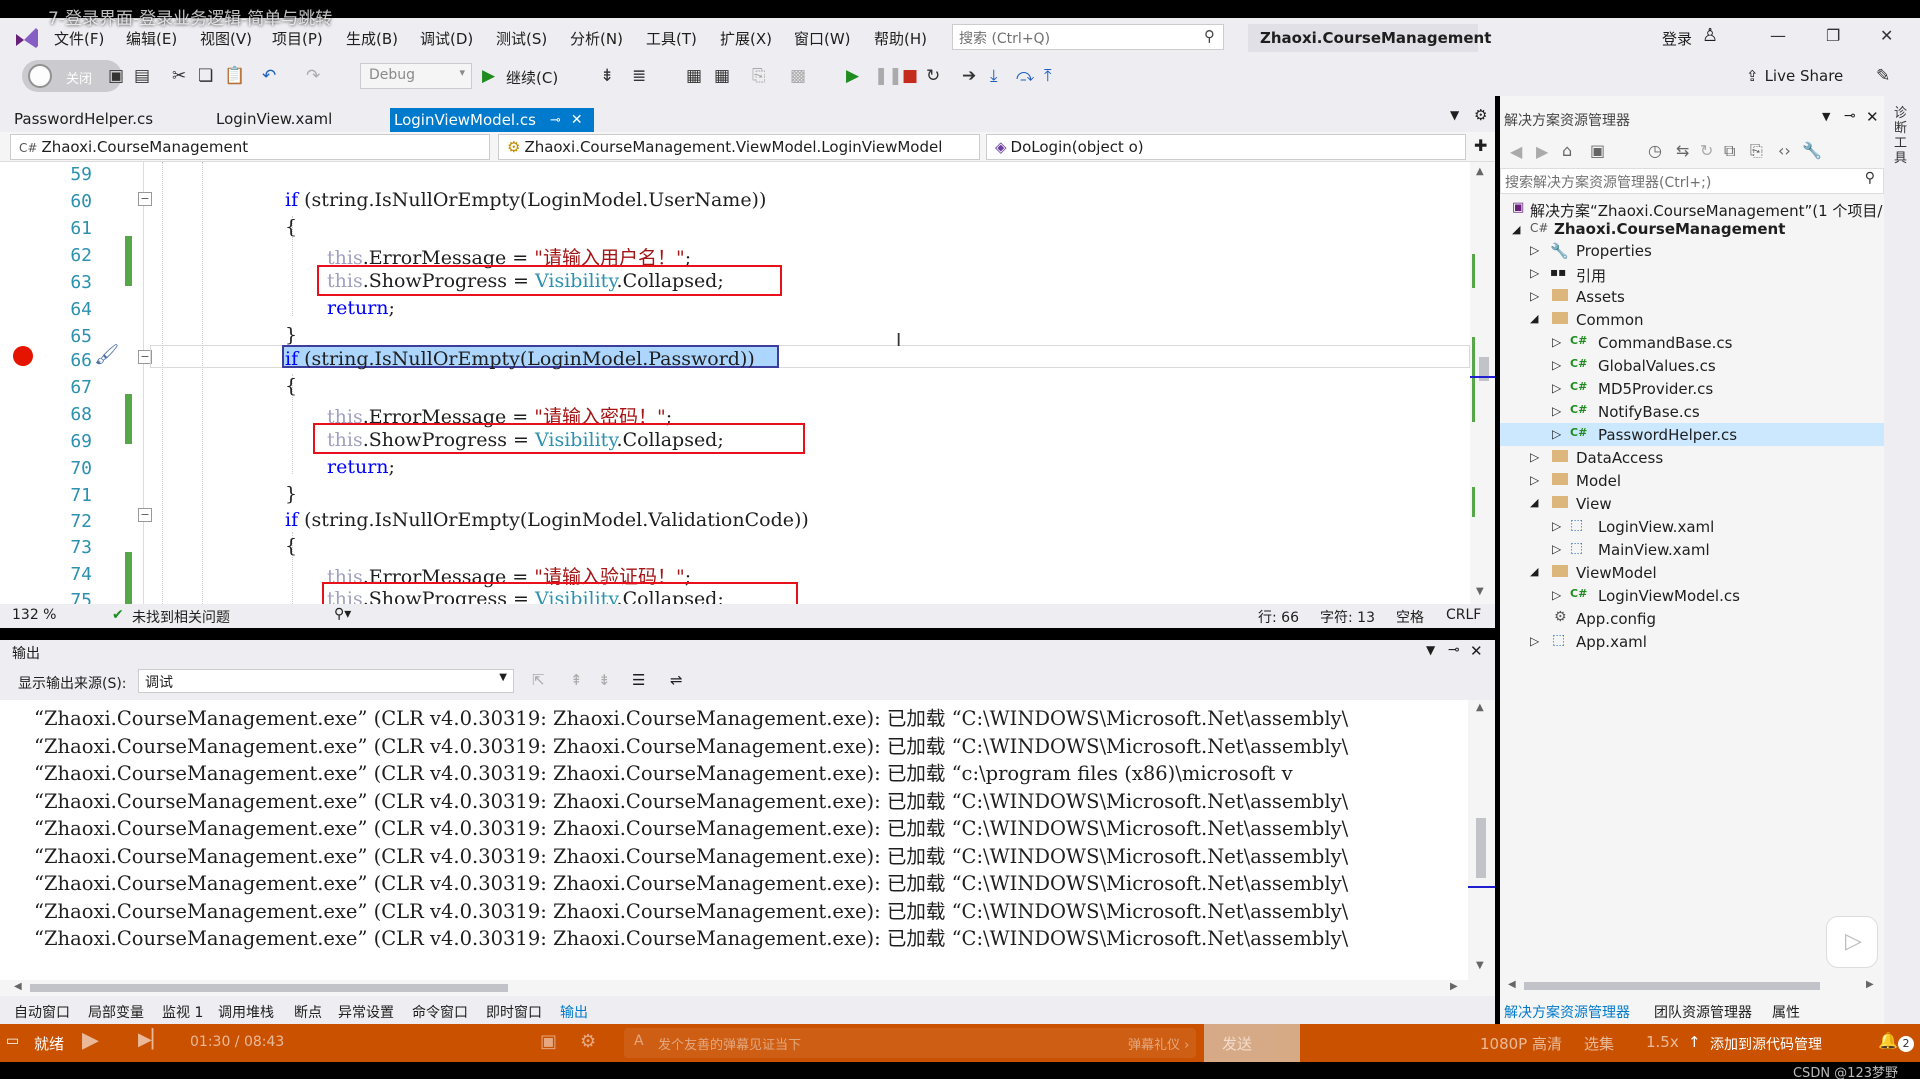  I want to click on feedback-icon: ✎, so click(1883, 76).